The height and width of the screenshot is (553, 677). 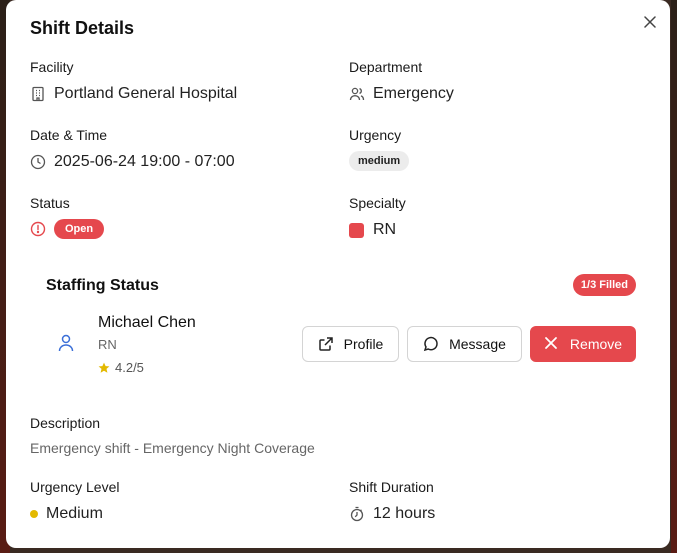 What do you see at coordinates (74, 513) in the screenshot?
I see `urgency-level-value: Medium` at bounding box center [74, 513].